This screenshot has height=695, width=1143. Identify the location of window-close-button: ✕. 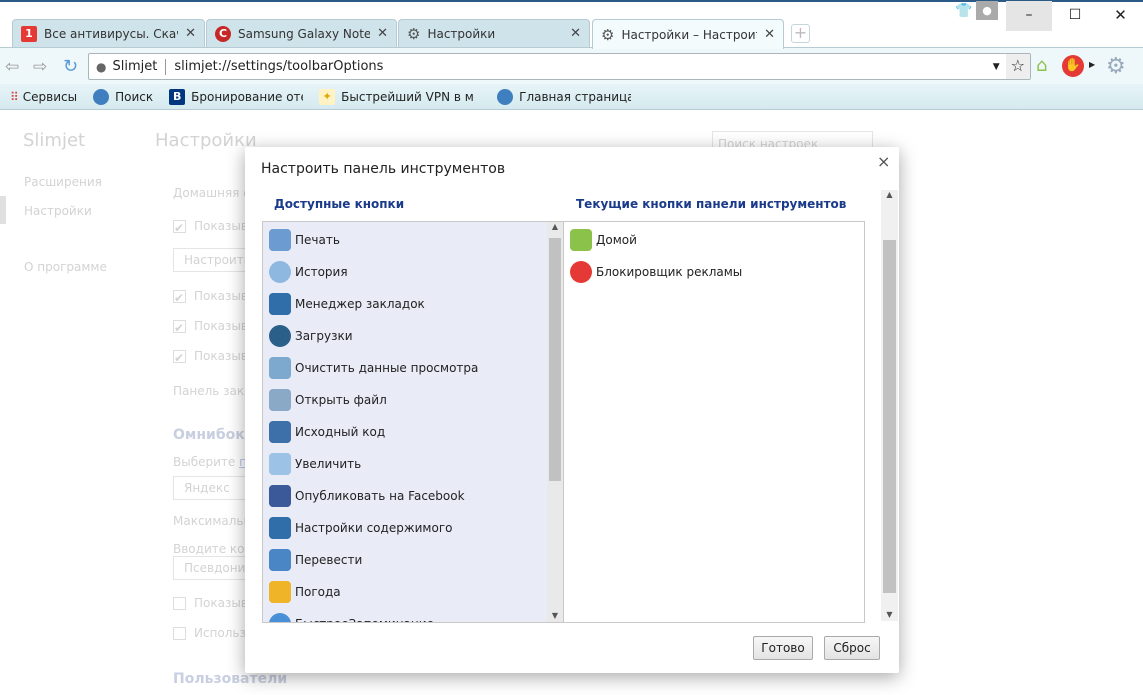
(1120, 16).